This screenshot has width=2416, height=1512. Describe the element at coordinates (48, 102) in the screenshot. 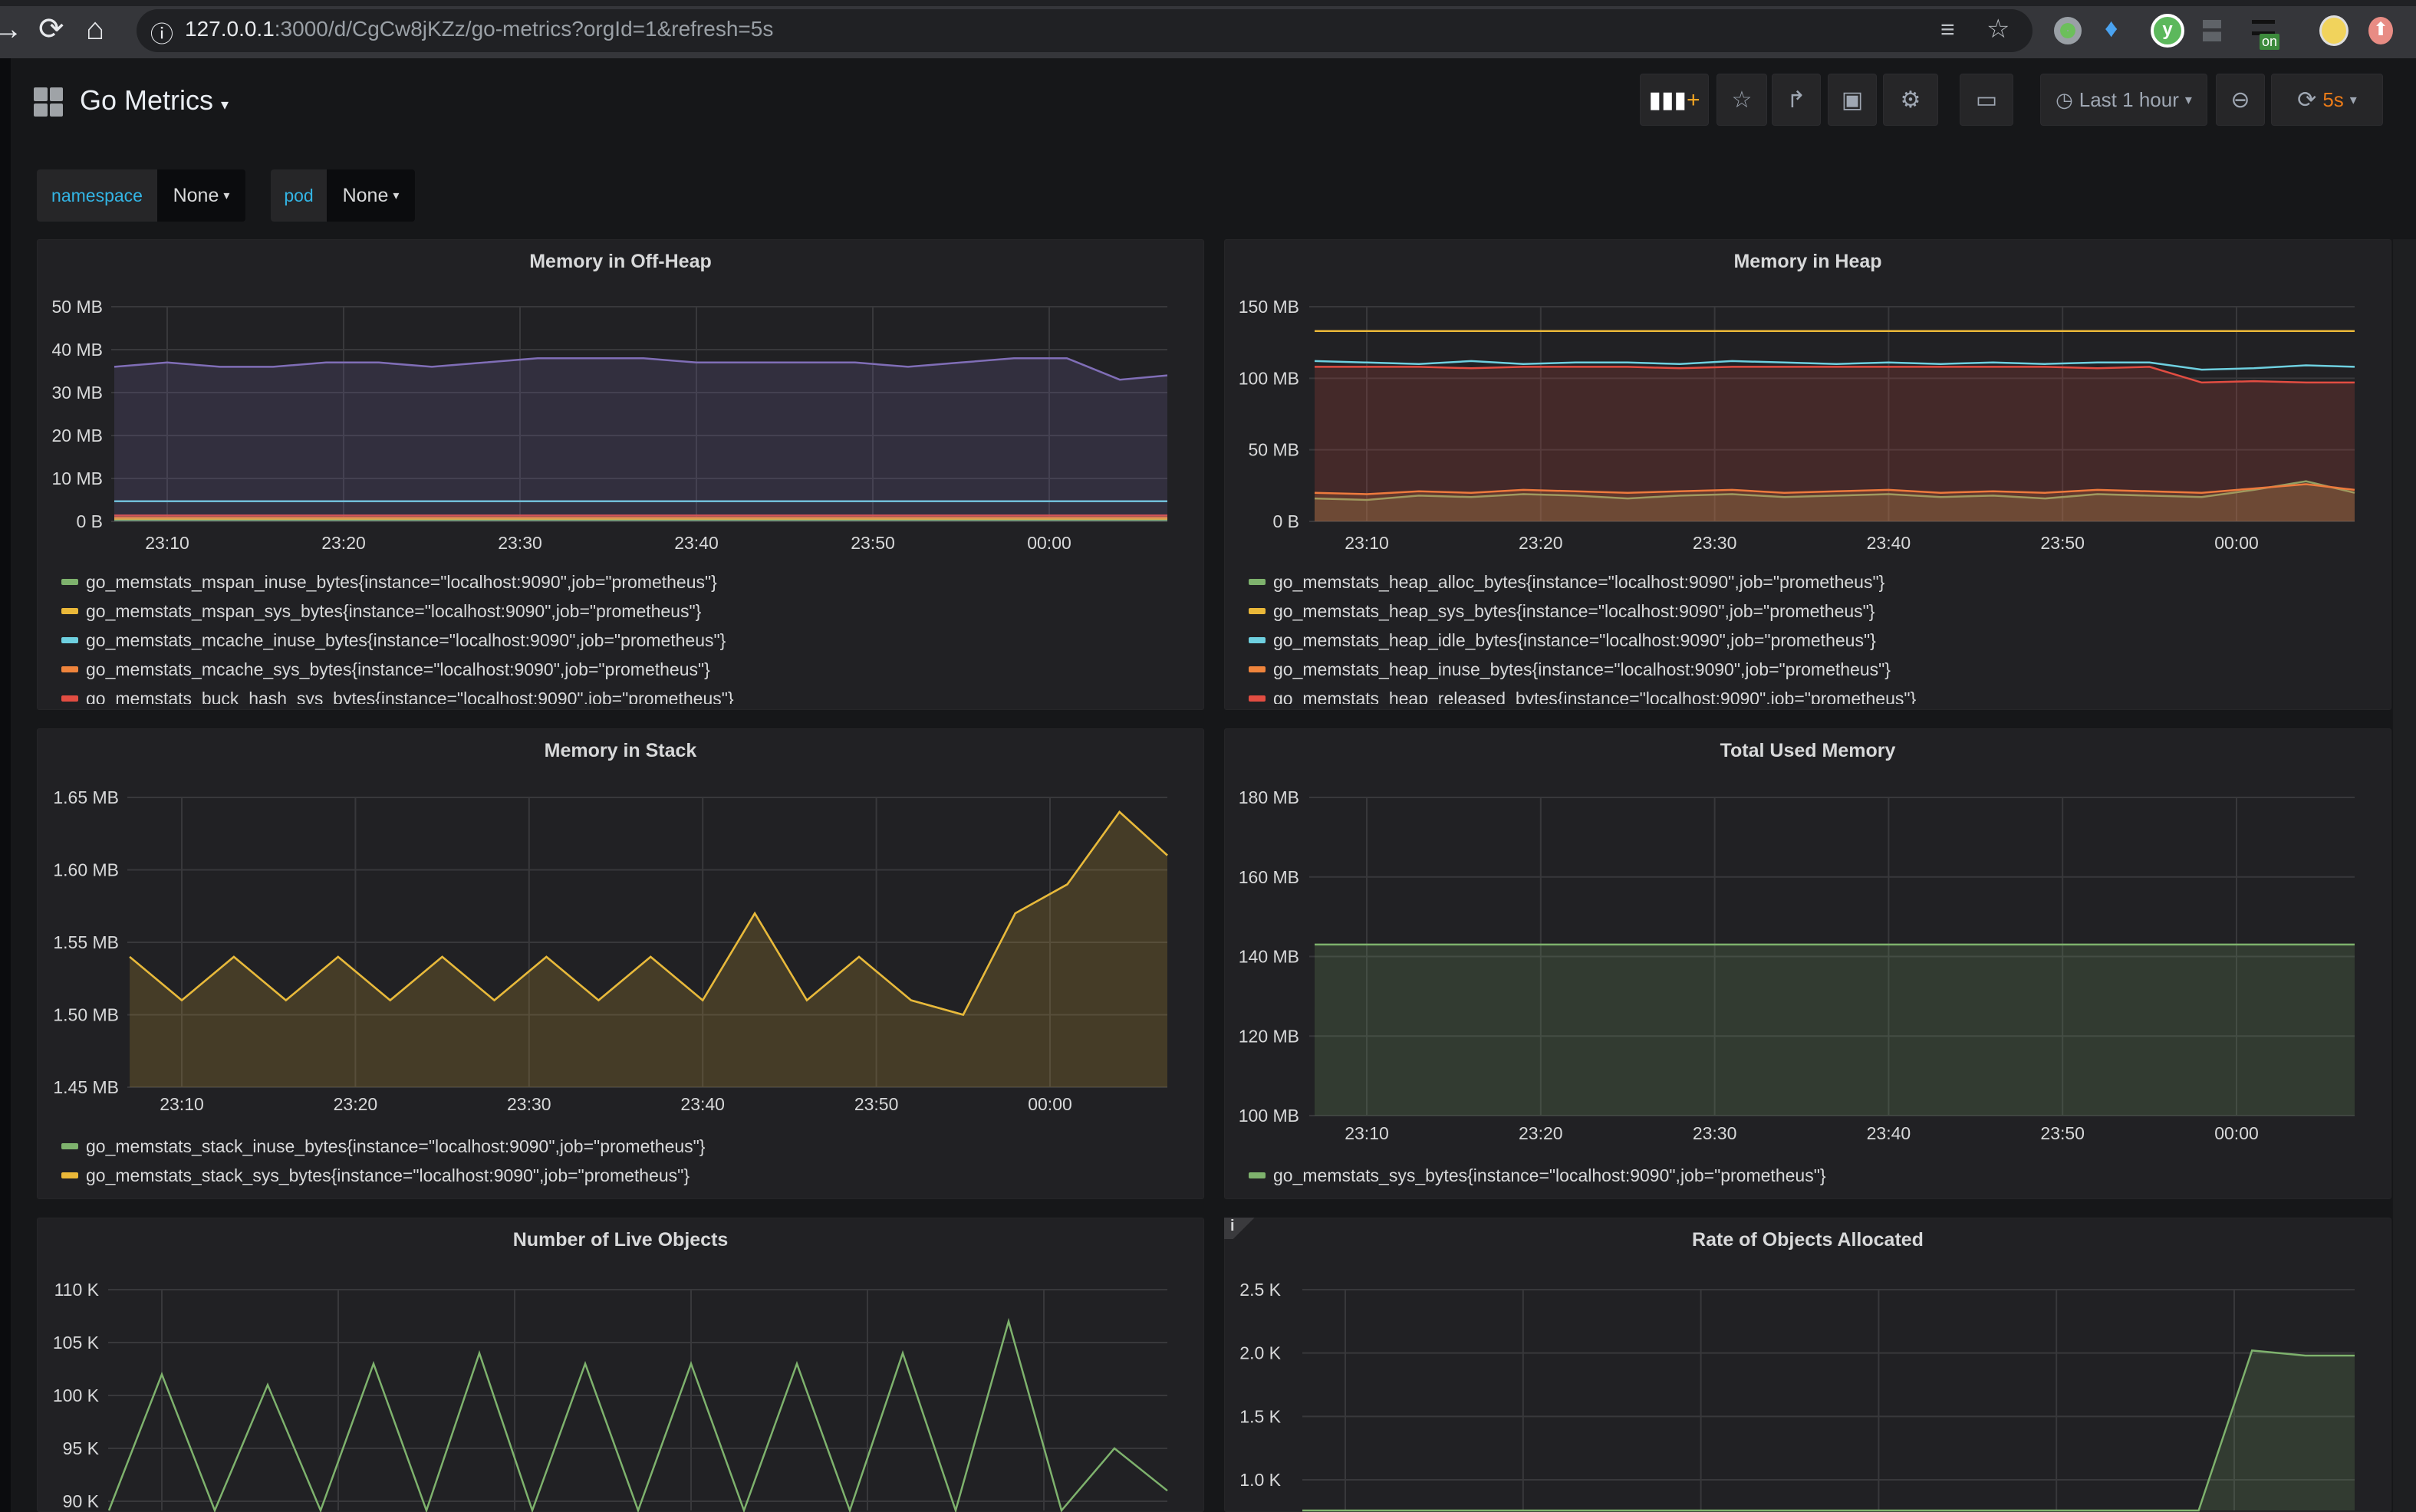

I see `dashboard-grid-icon` at that location.